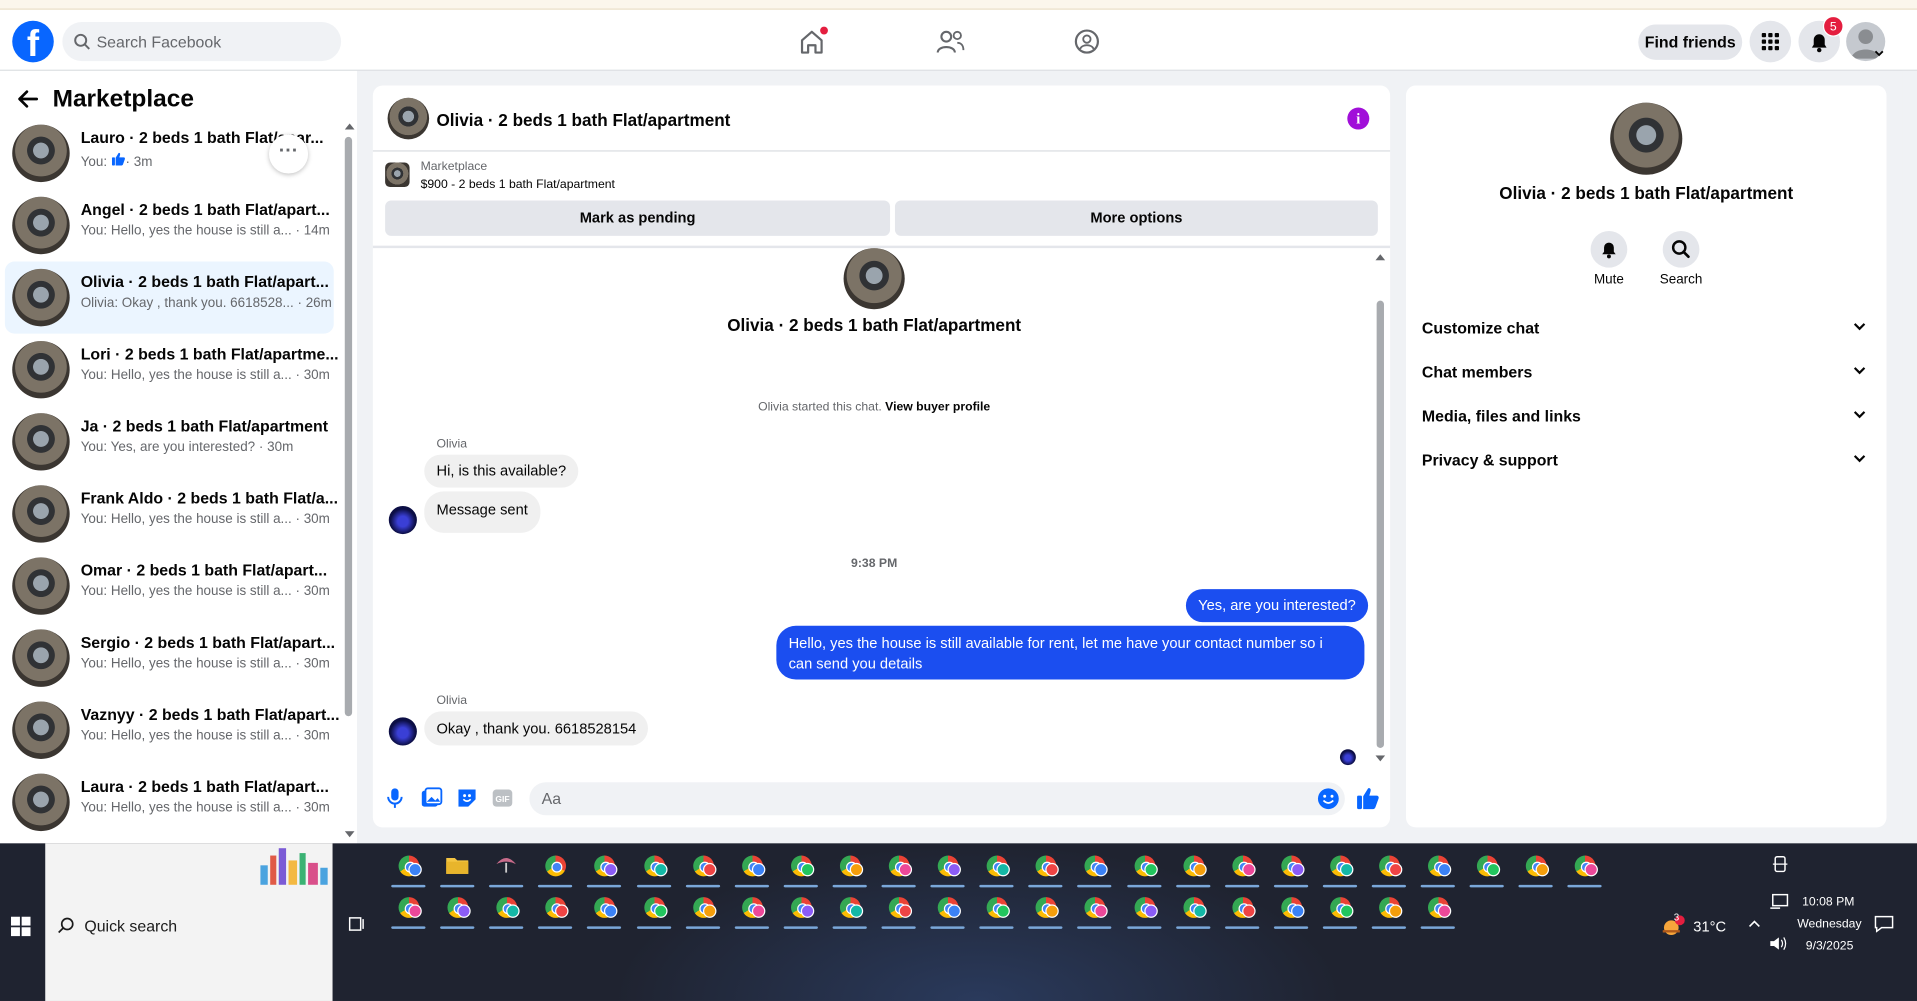 This screenshot has width=1917, height=1001. Describe the element at coordinates (33, 42) in the screenshot. I see `facebook-logo: f` at that location.